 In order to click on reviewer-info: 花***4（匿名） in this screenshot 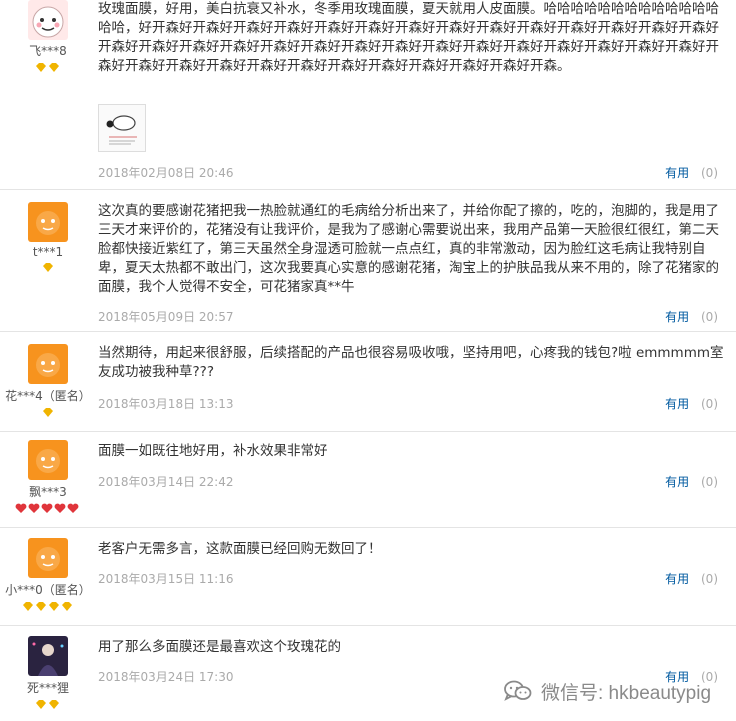, I will do `click(48, 381)`.